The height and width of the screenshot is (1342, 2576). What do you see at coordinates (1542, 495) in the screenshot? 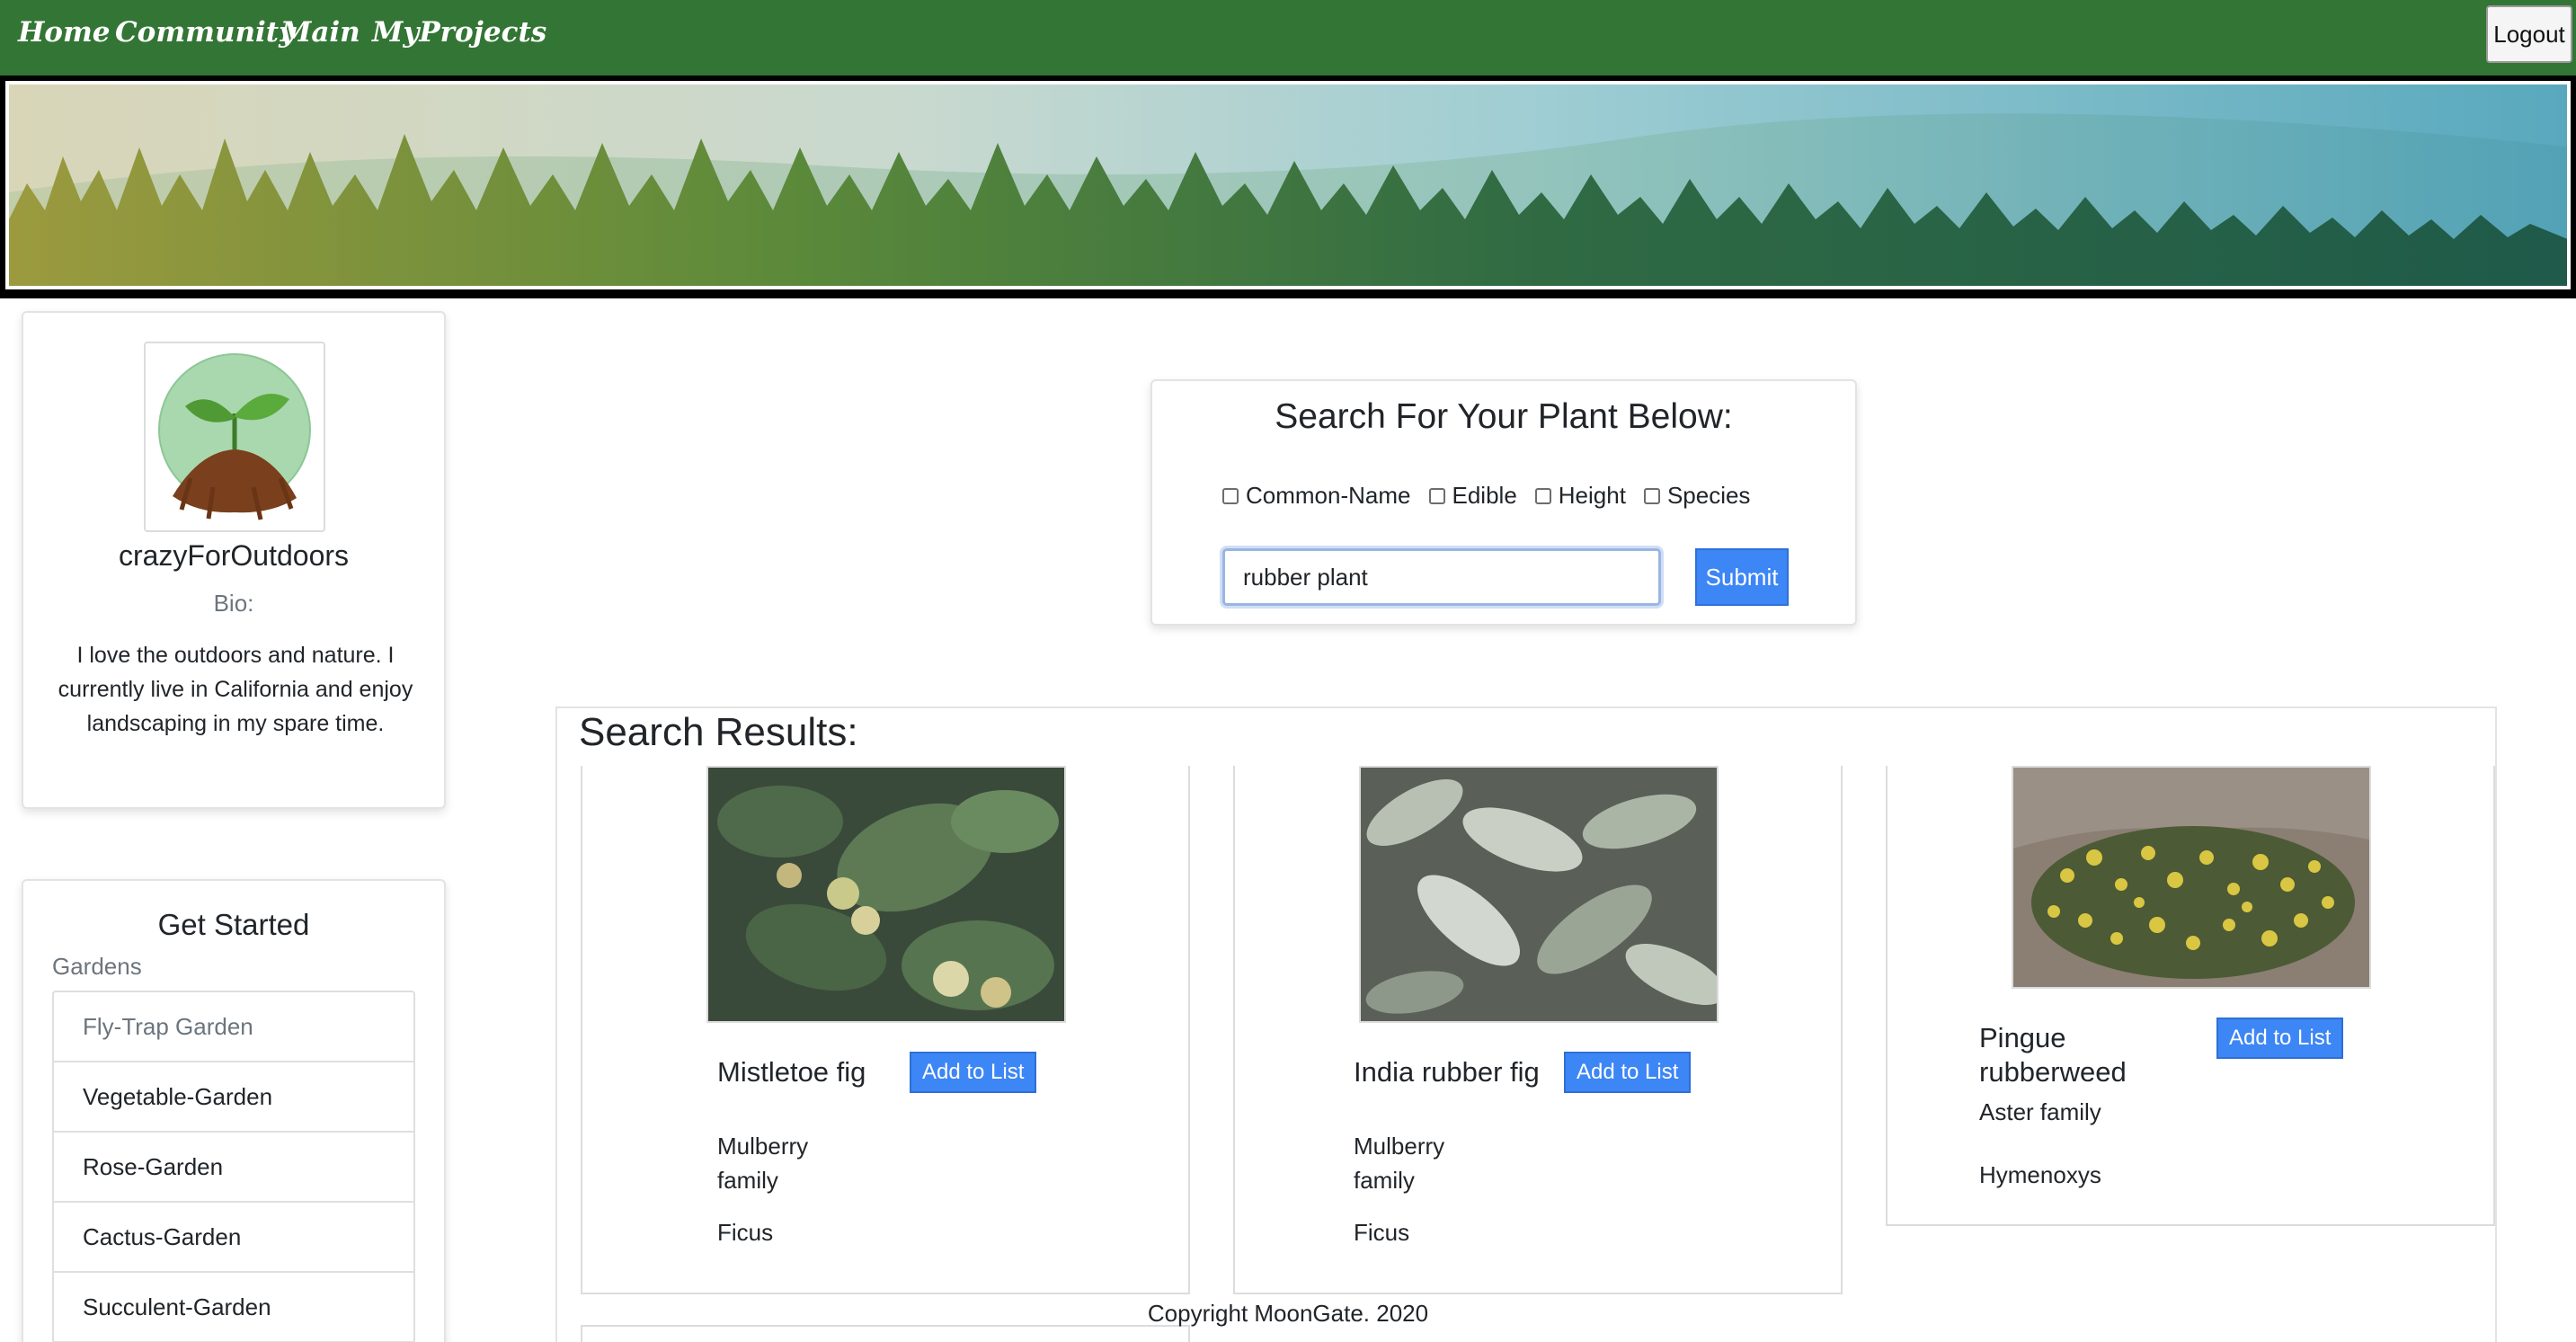
I see `height-checkbox` at bounding box center [1542, 495].